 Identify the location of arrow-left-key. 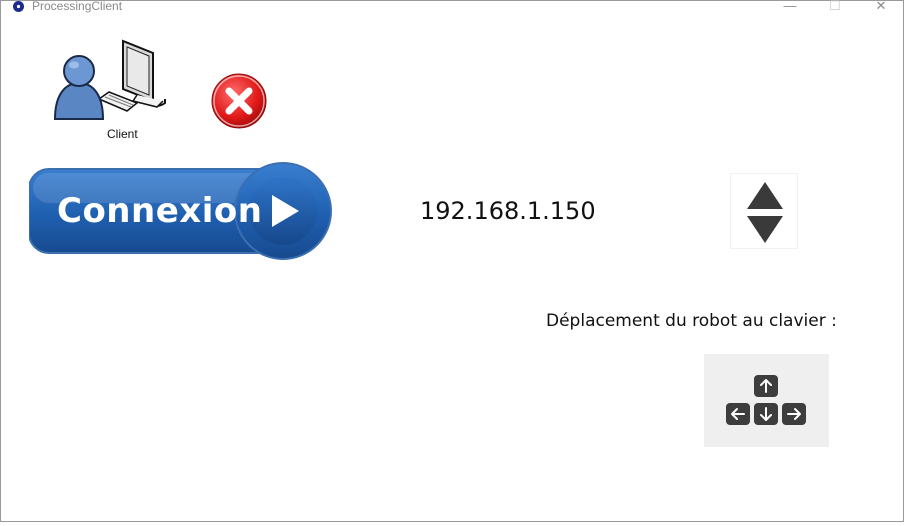
(738, 414).